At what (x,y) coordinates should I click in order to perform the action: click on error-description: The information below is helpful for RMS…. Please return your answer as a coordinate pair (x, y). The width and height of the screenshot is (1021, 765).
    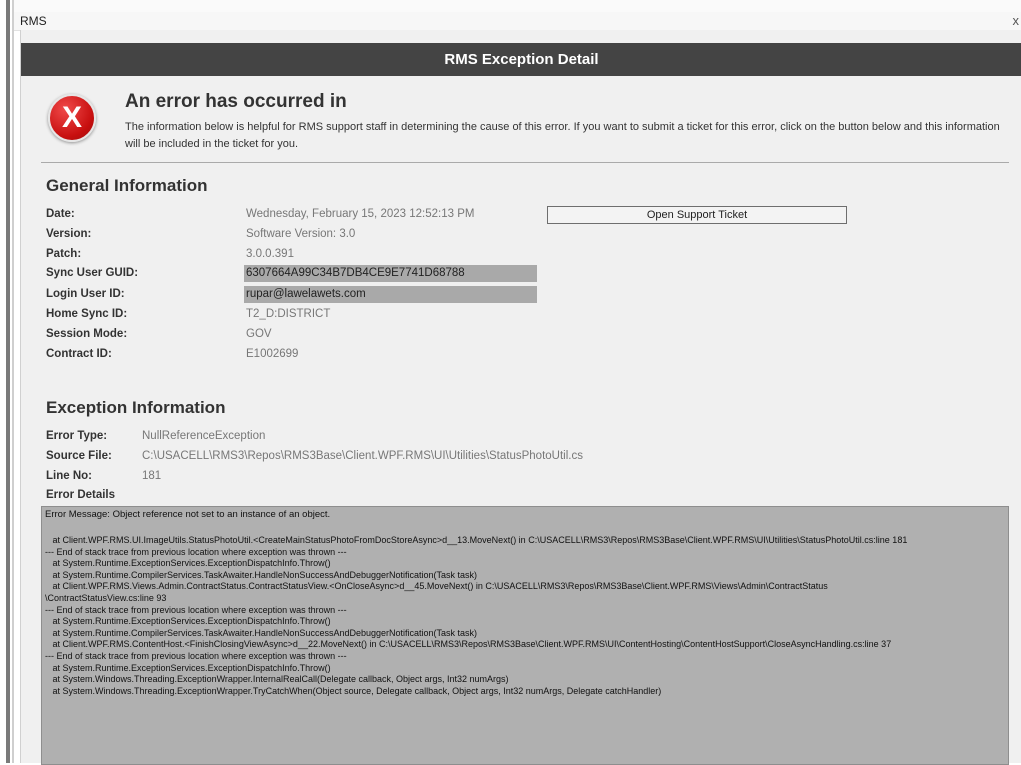
    Looking at the image, I should click on (562, 135).